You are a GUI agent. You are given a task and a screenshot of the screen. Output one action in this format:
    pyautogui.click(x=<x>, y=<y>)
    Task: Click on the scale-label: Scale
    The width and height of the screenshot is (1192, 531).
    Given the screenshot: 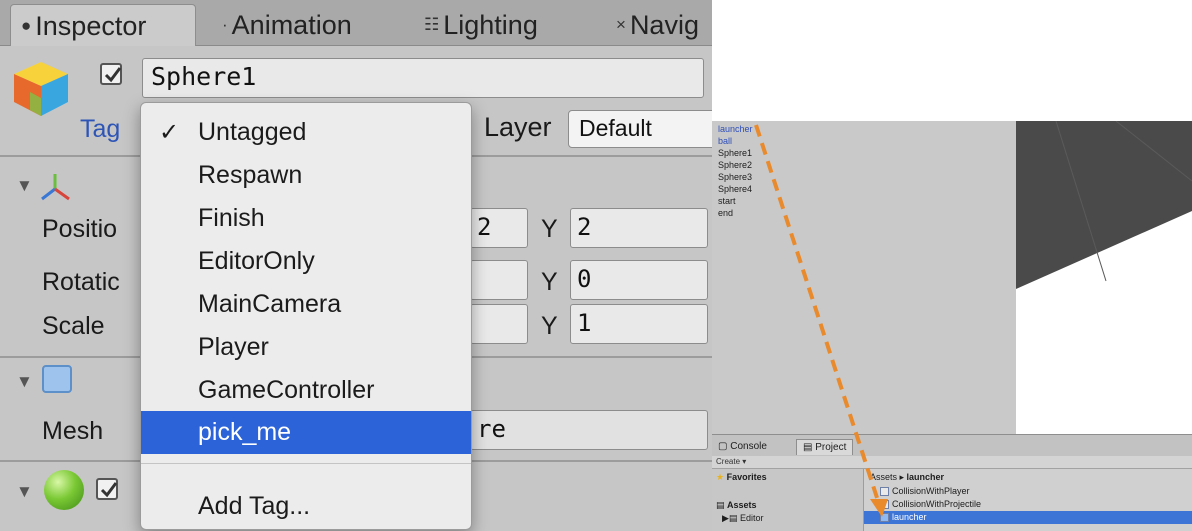 What is the action you would take?
    pyautogui.click(x=73, y=326)
    